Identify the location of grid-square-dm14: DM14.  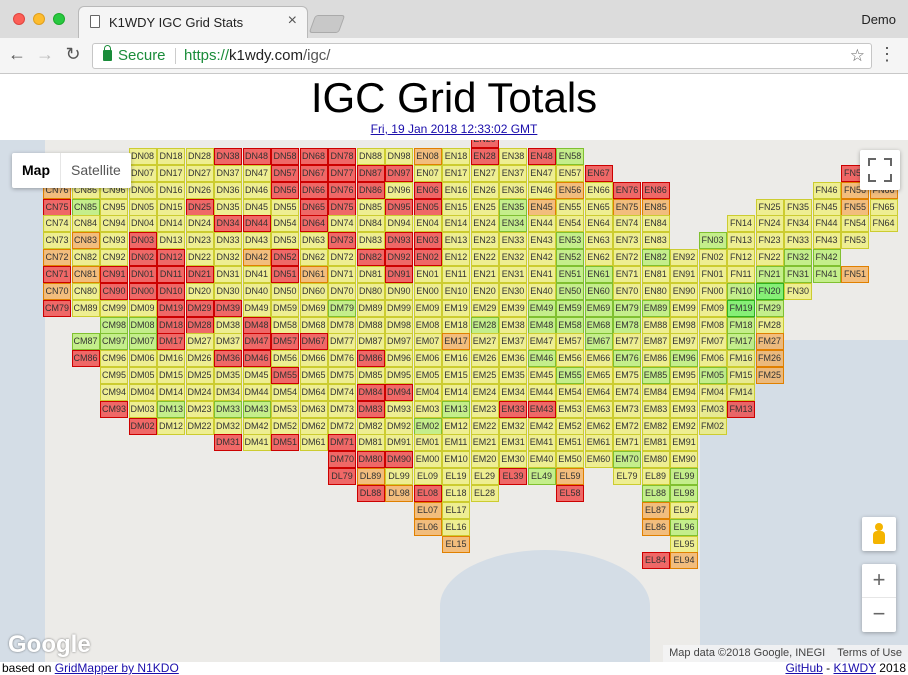
(171, 392).